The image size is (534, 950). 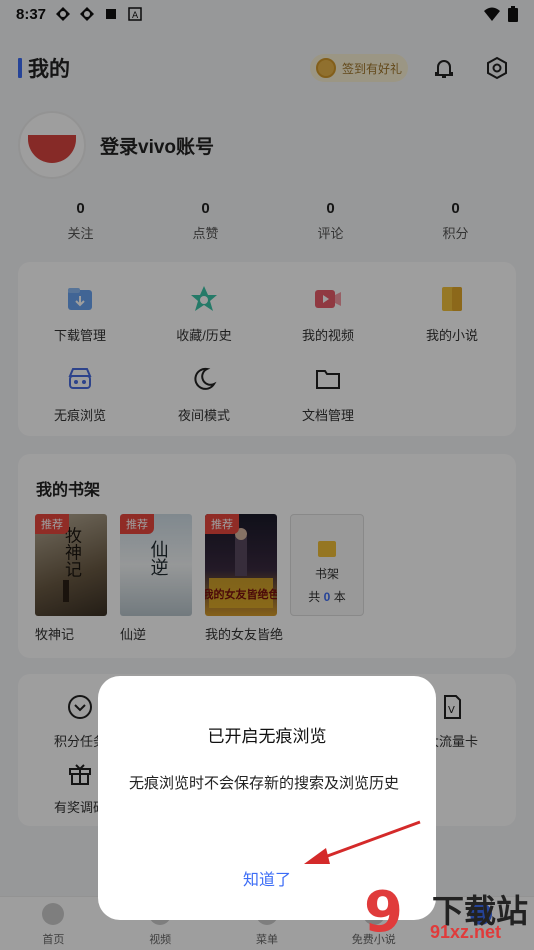 What do you see at coordinates (383, 912) in the screenshot?
I see `watermark-logo: 9` at bounding box center [383, 912].